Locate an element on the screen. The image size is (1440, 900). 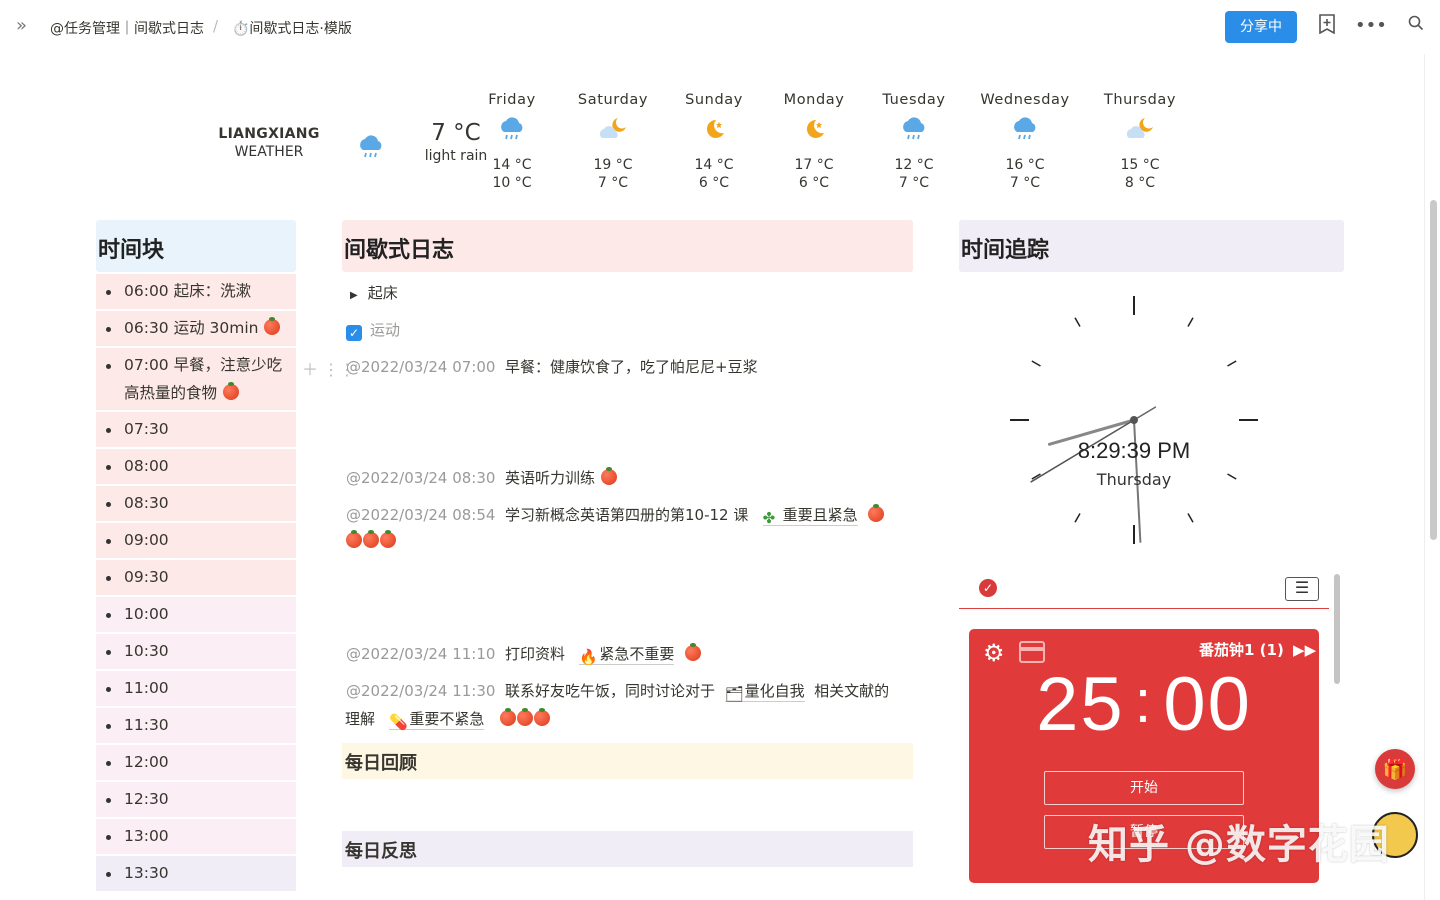
timeblock-text: 08:00 is located at coordinates (146, 466).